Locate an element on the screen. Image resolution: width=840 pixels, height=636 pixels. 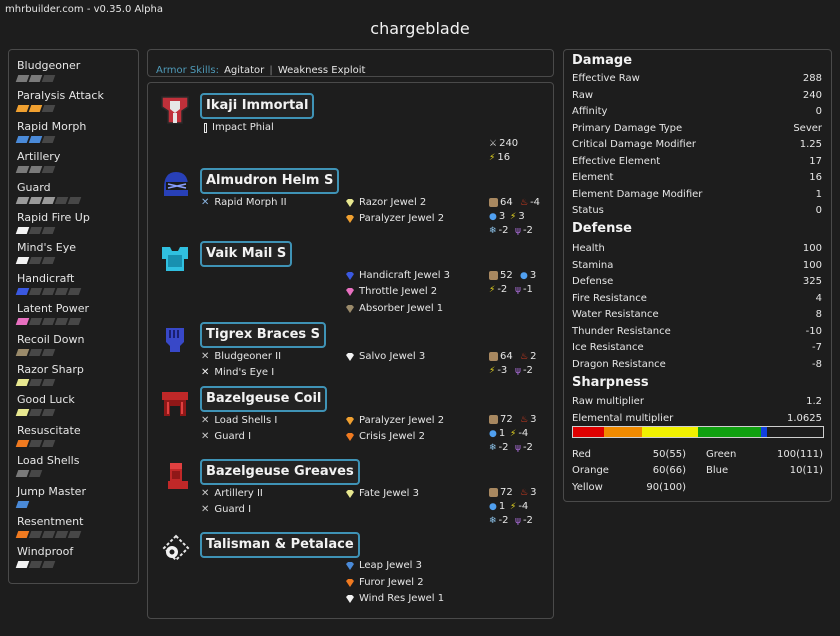
armor-skill-agitator: Agitator is located at coordinates (244, 70).